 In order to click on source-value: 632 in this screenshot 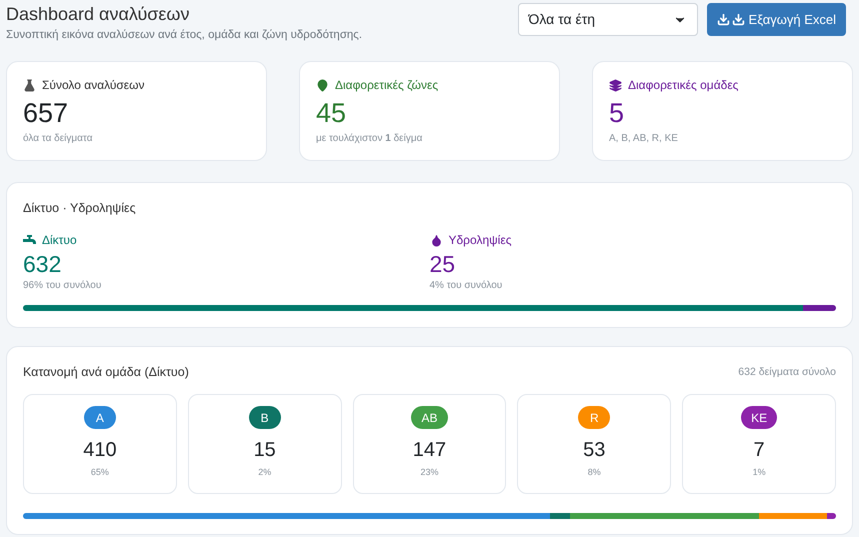, I will do `click(42, 264)`.